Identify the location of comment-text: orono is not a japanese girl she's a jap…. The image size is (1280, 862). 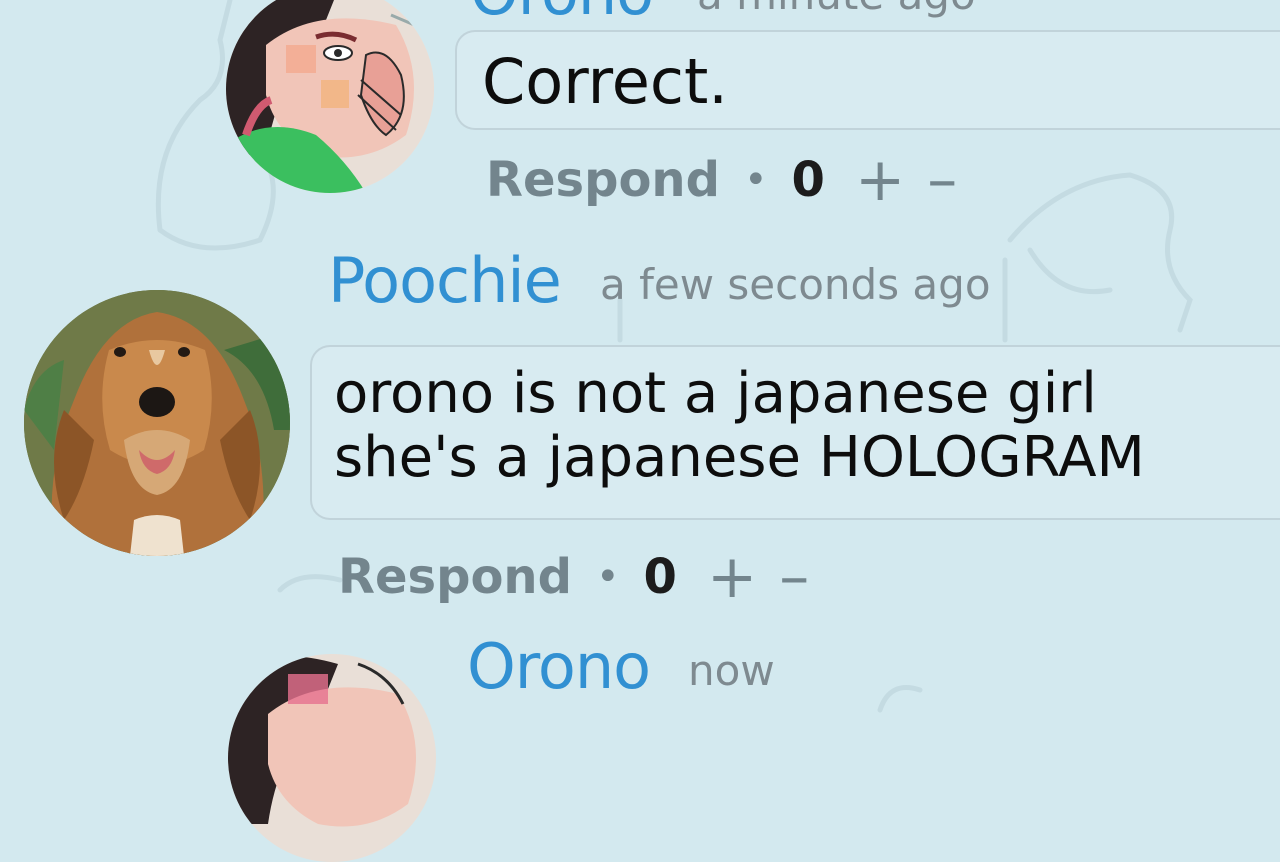
(739, 426).